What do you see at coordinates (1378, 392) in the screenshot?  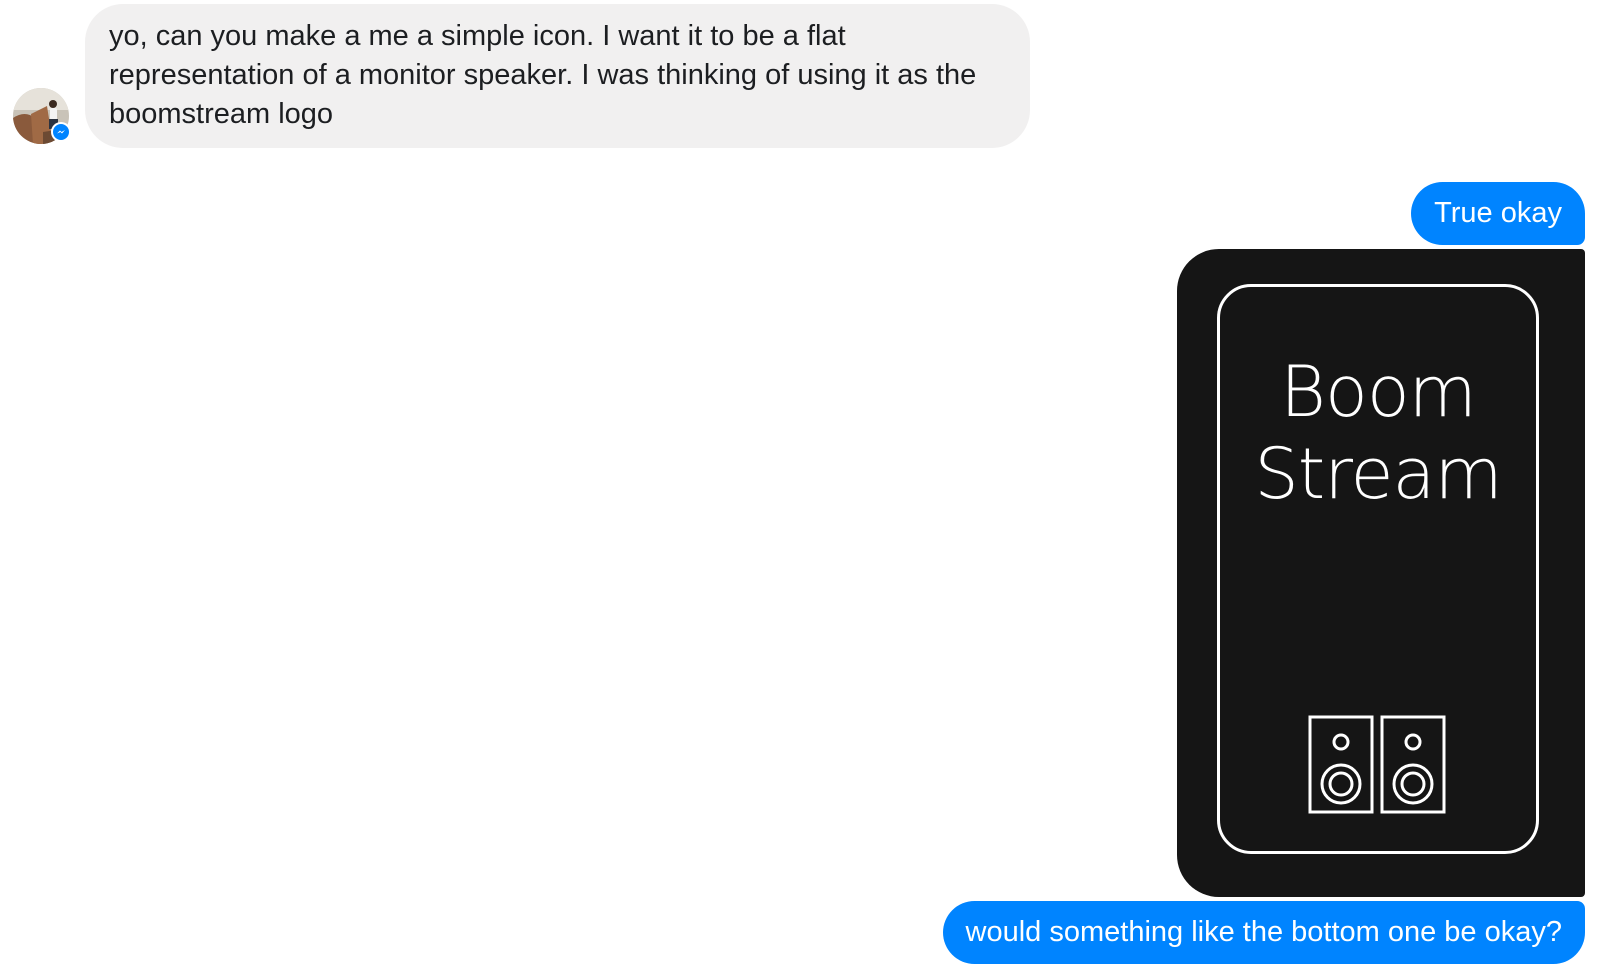 I see `logo-title-line1: Boom` at bounding box center [1378, 392].